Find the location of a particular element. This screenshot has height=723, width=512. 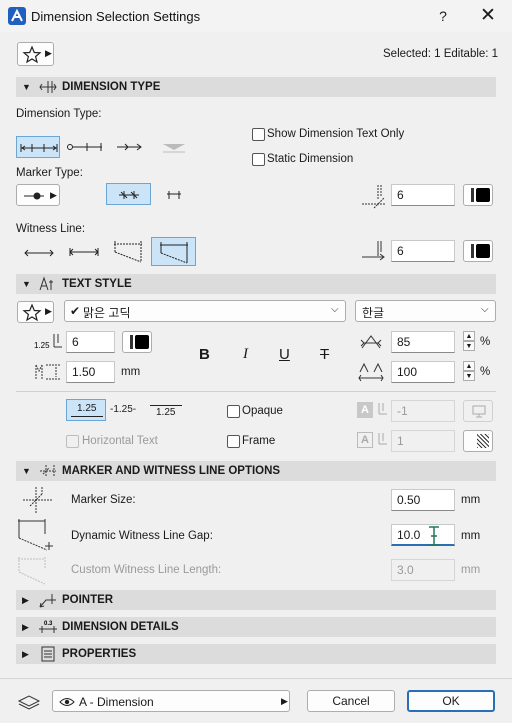

cross-marker-icon is located at coordinates (129, 195).